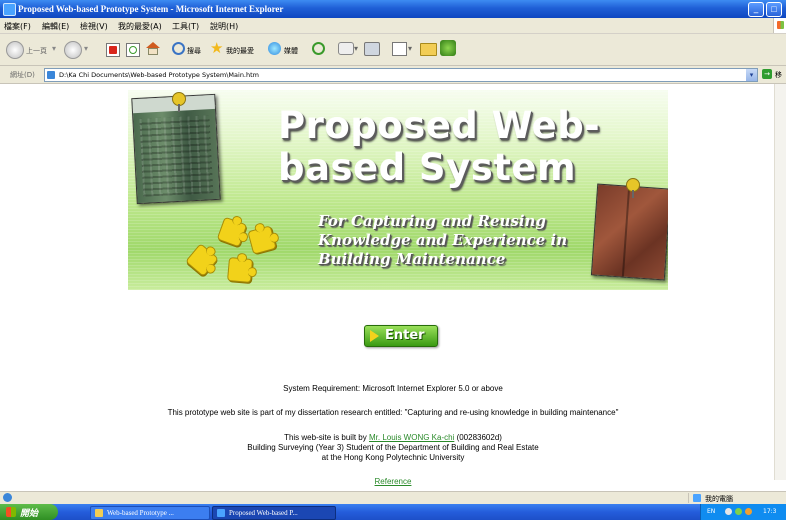  I want to click on address-label: 網址(D), so click(22, 75).